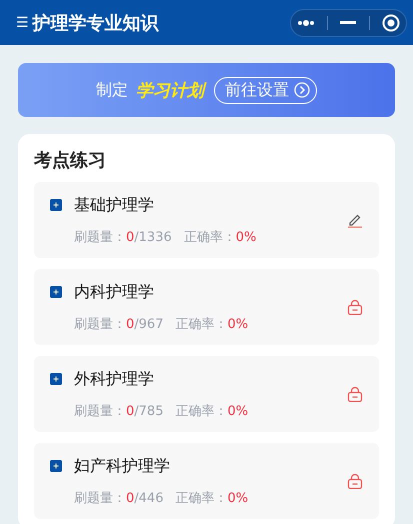 Image resolution: width=413 pixels, height=524 pixels. Describe the element at coordinates (161, 324) in the screenshot. I see `course-stats: 刷题量：0/967 正确率：0%` at that location.